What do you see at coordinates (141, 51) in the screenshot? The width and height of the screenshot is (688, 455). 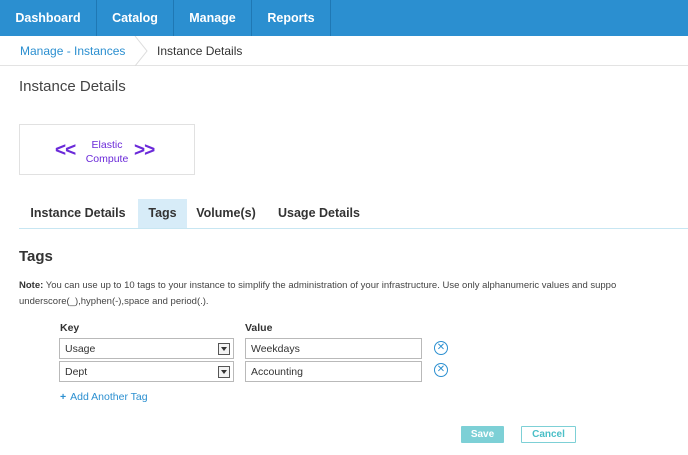 I see `breadcrumb-separator-icon` at bounding box center [141, 51].